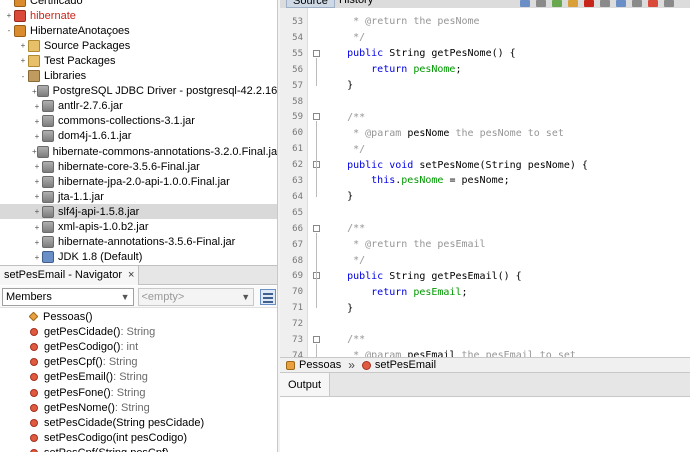 Image resolution: width=690 pixels, height=452 pixels. Describe the element at coordinates (79, 377) in the screenshot. I see `member-name: getPesEmail()` at that location.